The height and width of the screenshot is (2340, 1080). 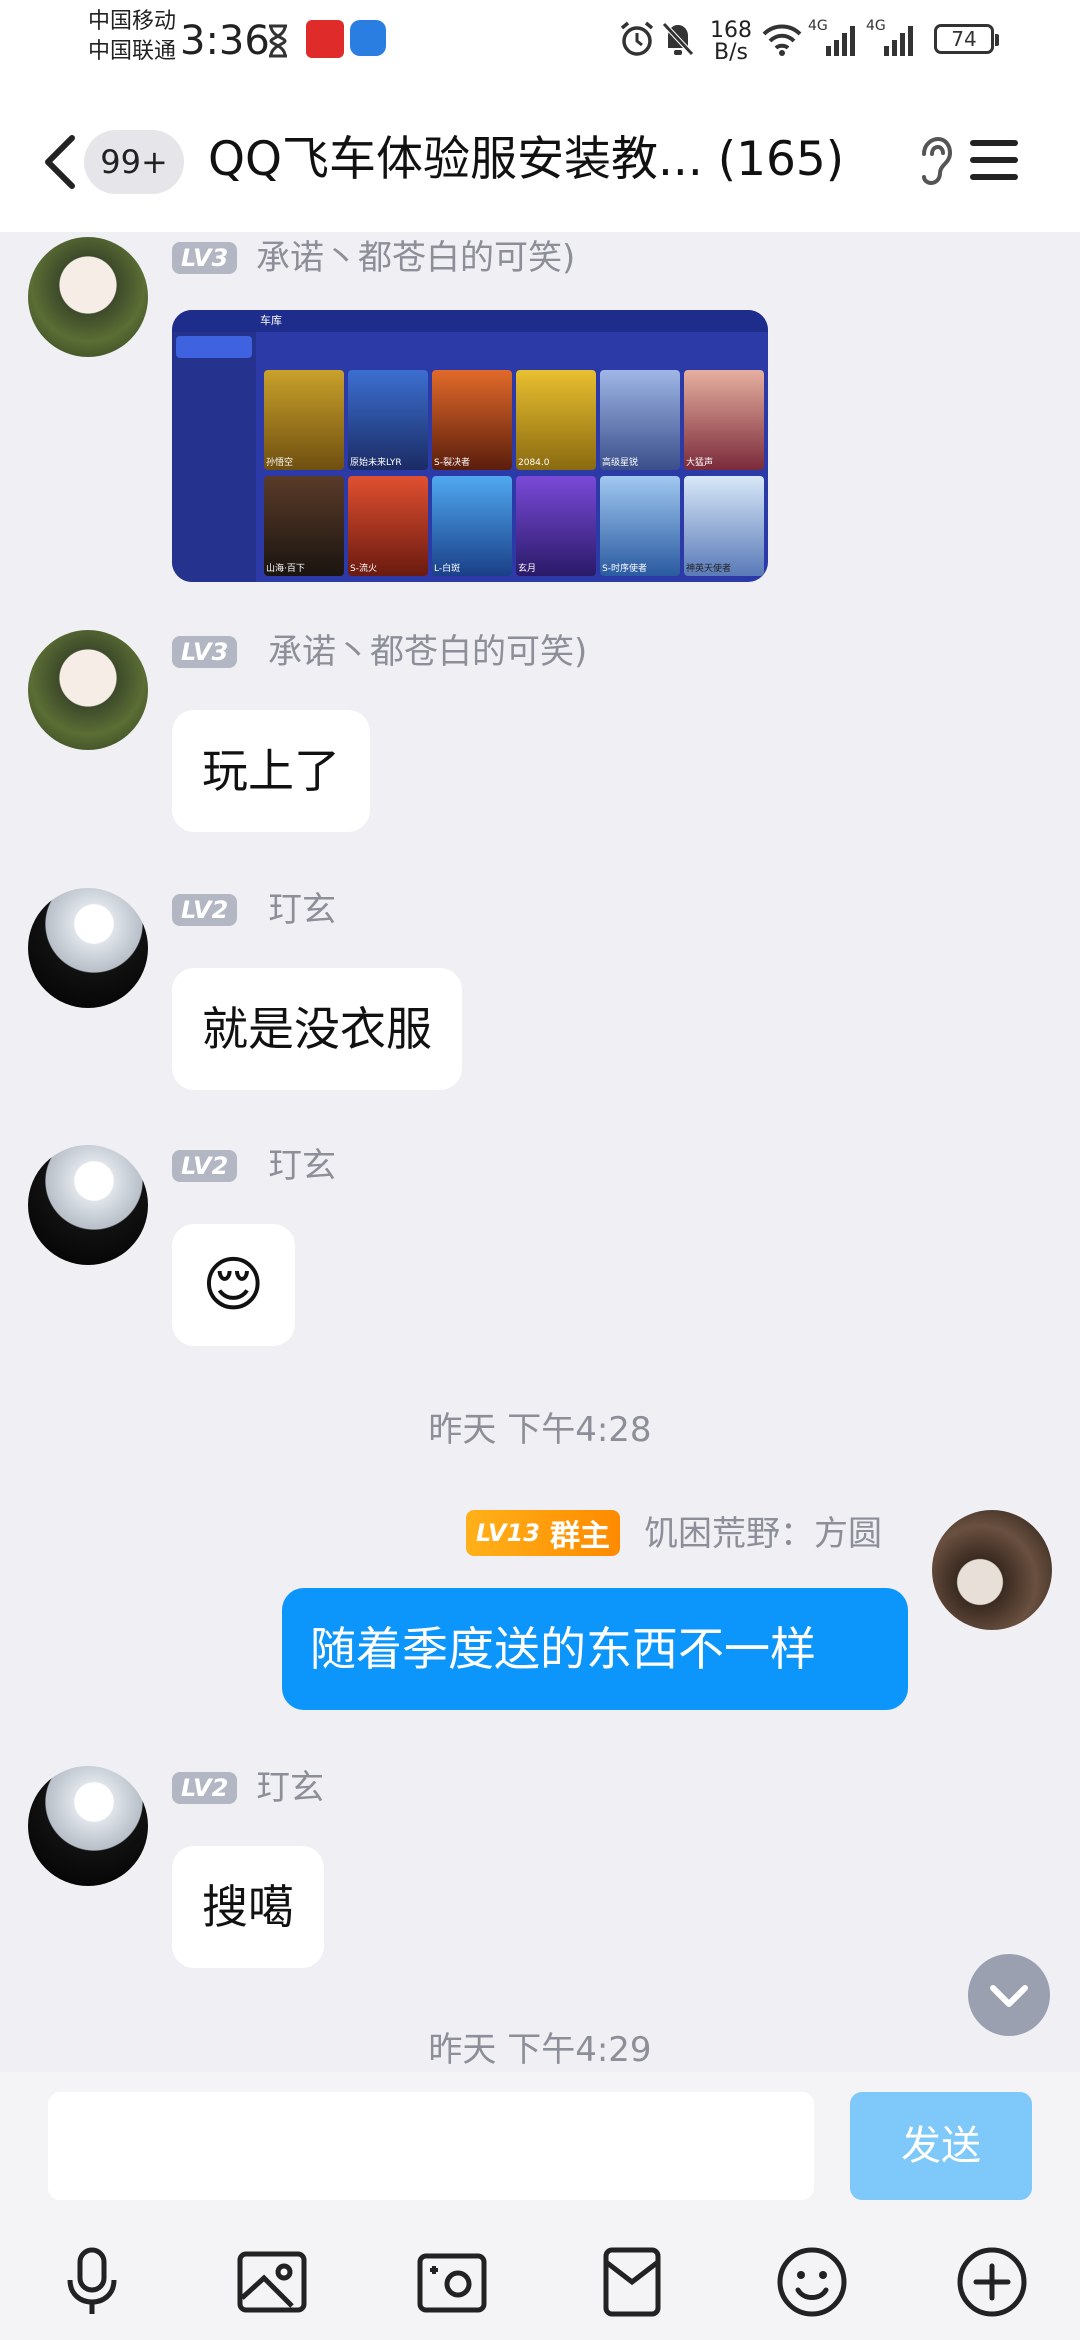 I want to click on car-tile: 原始未来LYR, so click(x=388, y=420).